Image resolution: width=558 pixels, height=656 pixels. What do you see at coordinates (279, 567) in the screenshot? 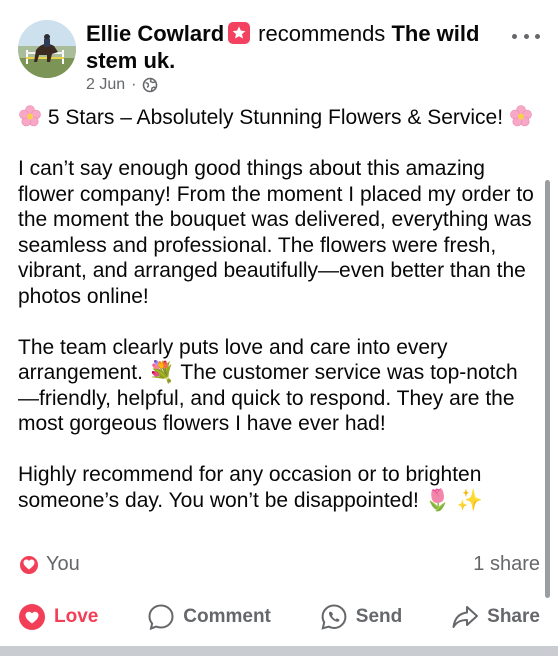
I see `reactions-bar: You 1 share` at bounding box center [279, 567].